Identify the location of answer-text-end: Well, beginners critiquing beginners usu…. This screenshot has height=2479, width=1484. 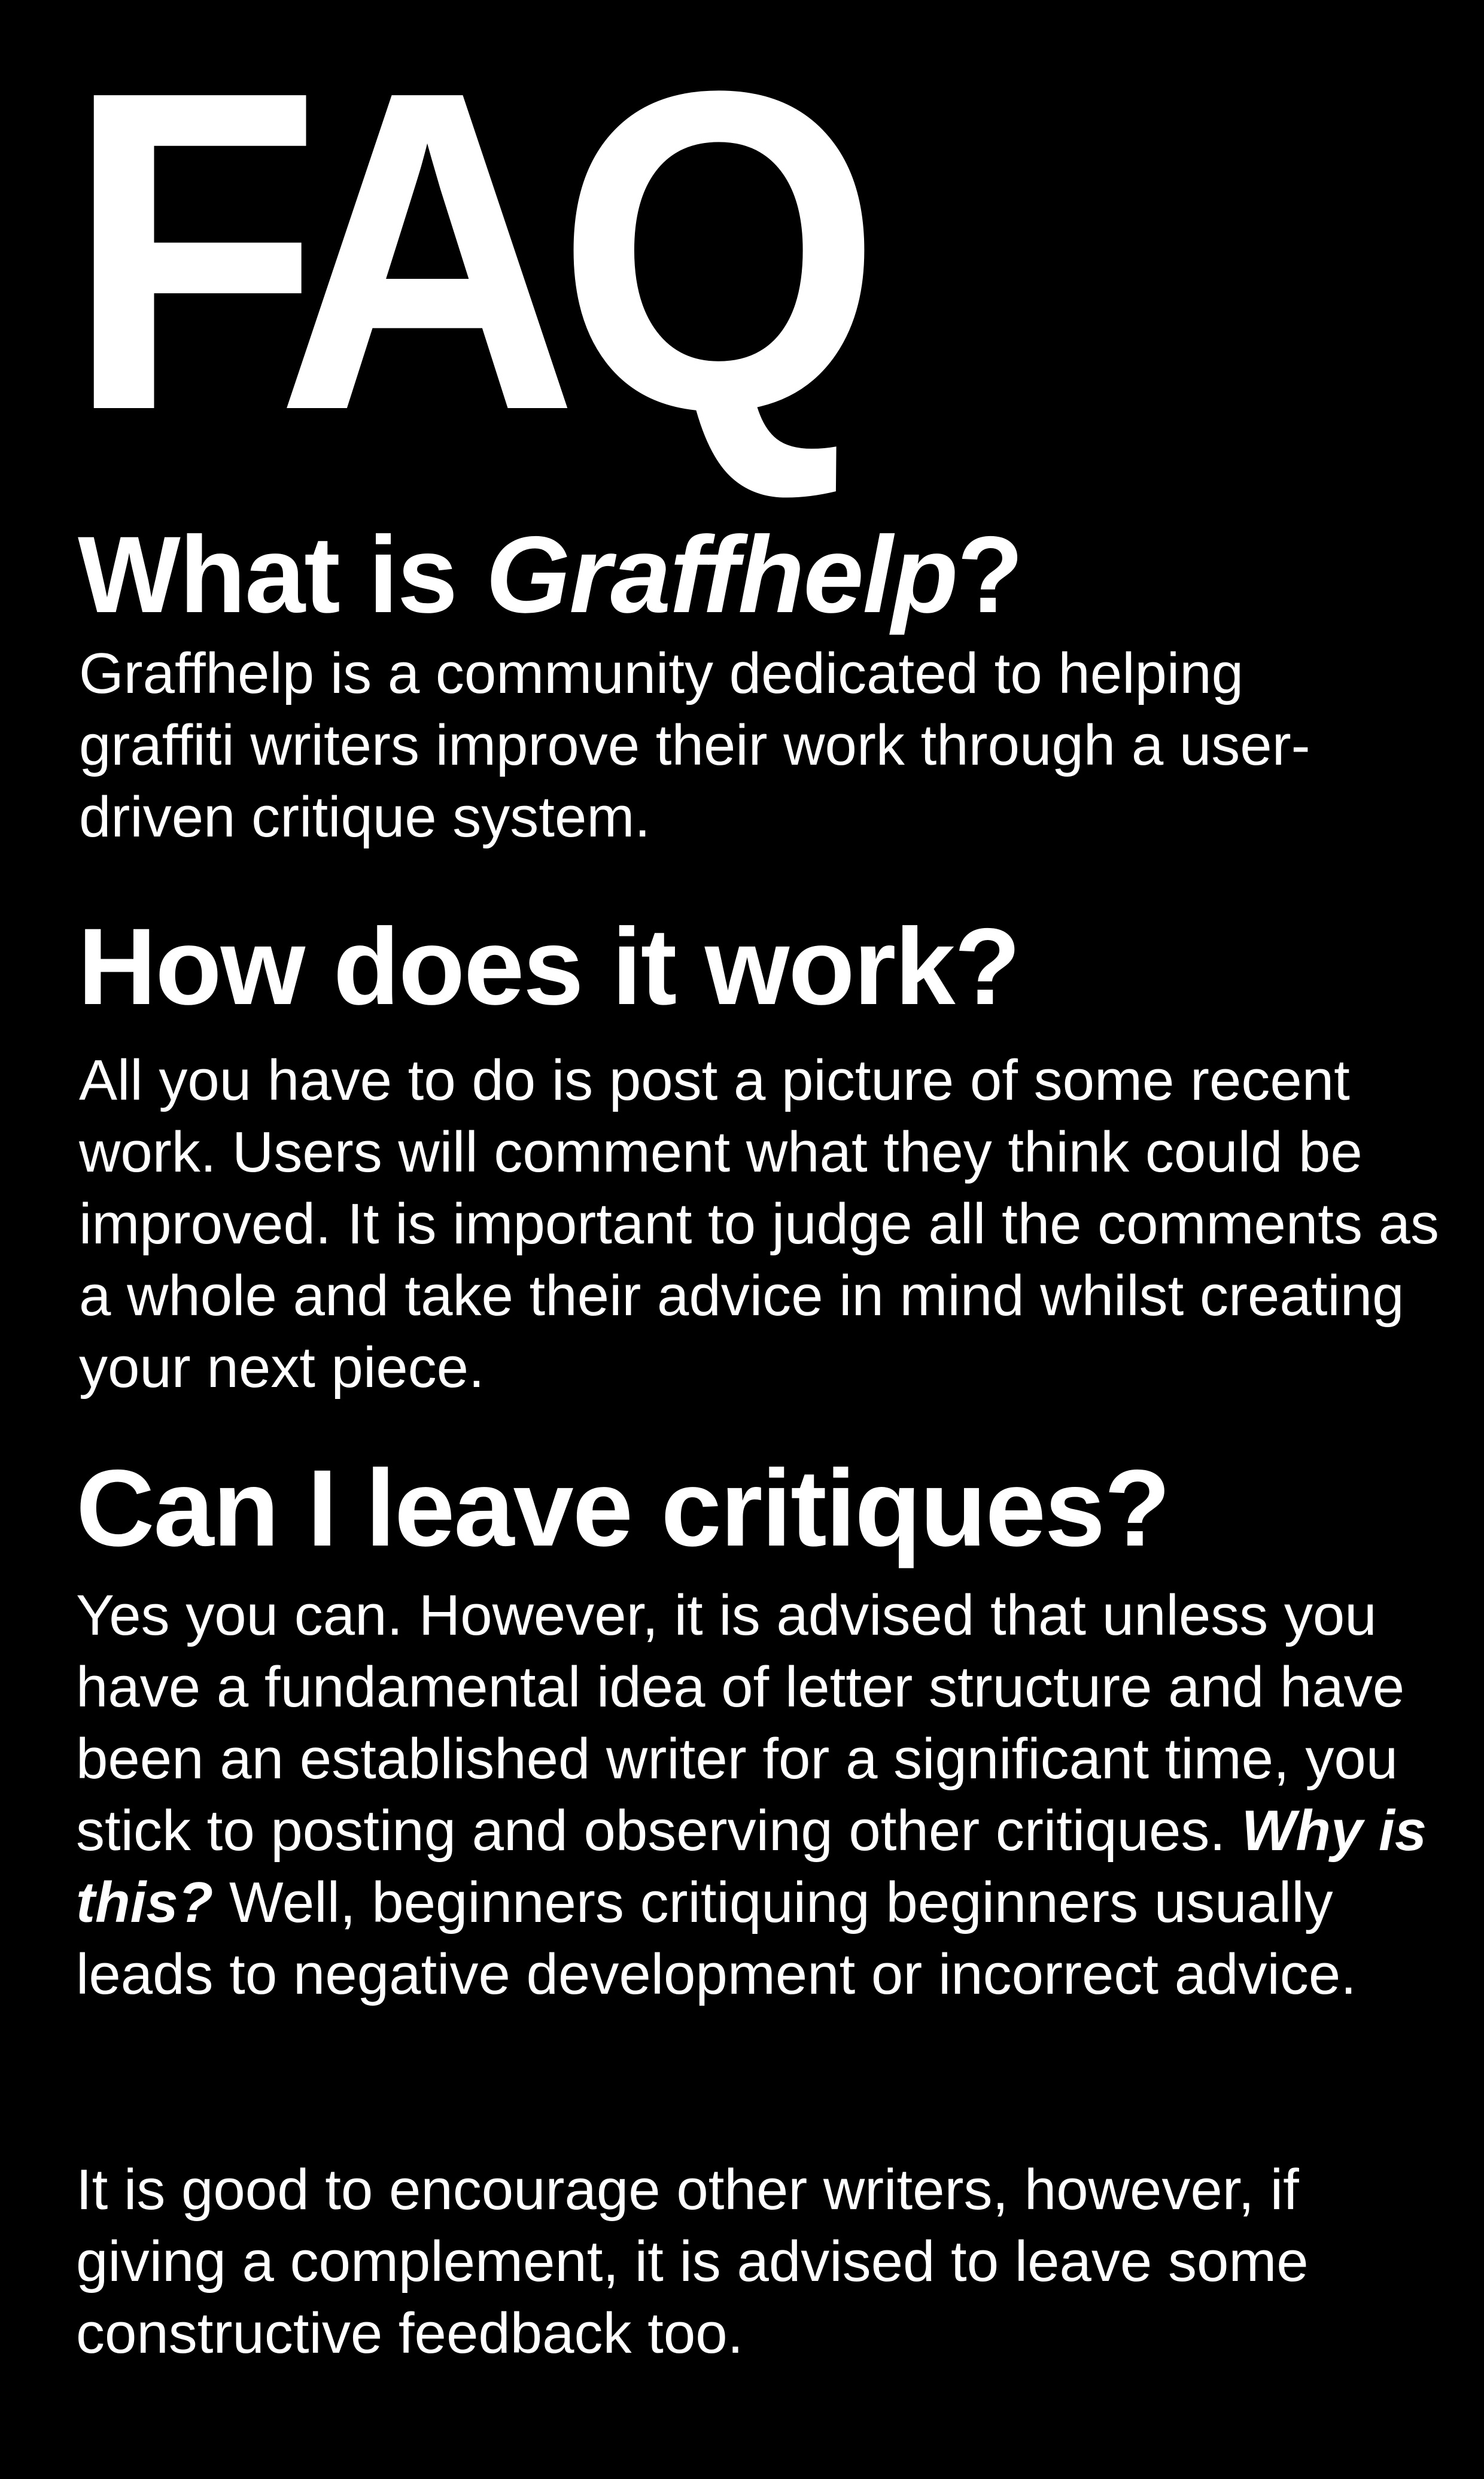
(716, 1938).